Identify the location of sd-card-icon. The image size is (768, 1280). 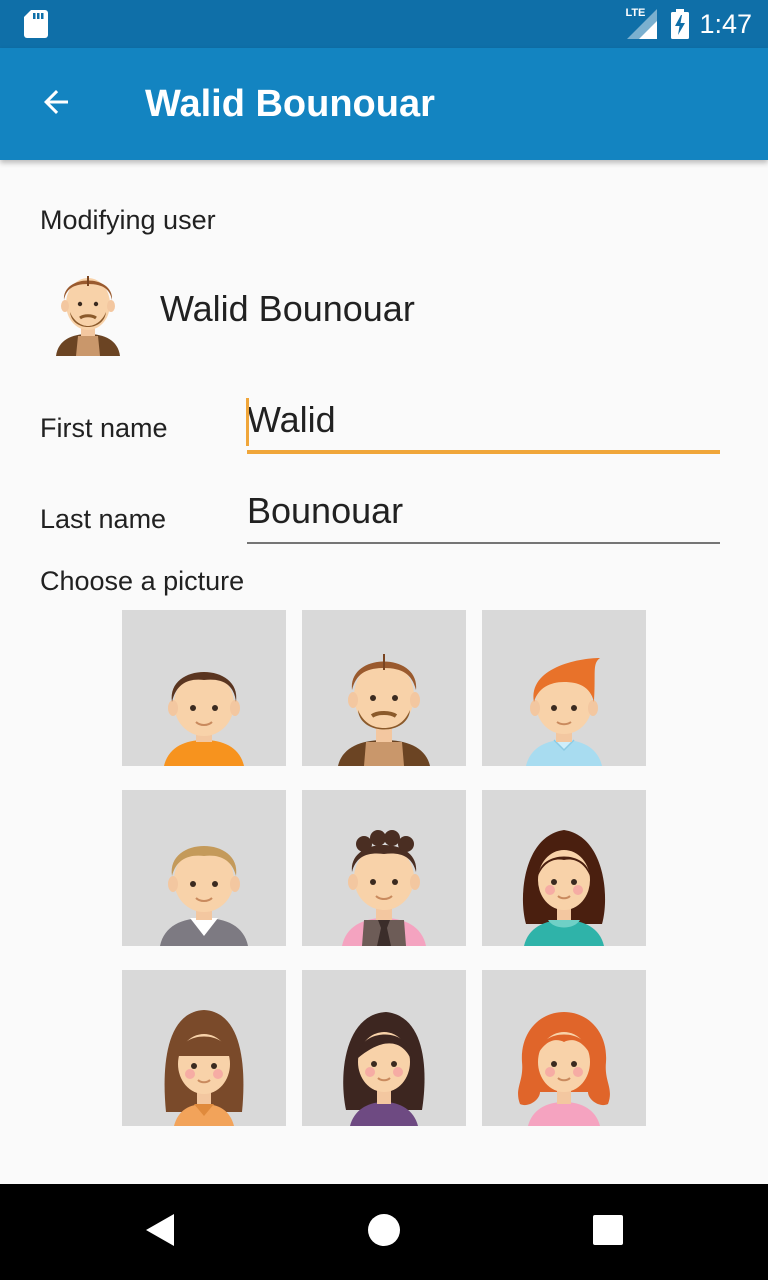
(36, 26).